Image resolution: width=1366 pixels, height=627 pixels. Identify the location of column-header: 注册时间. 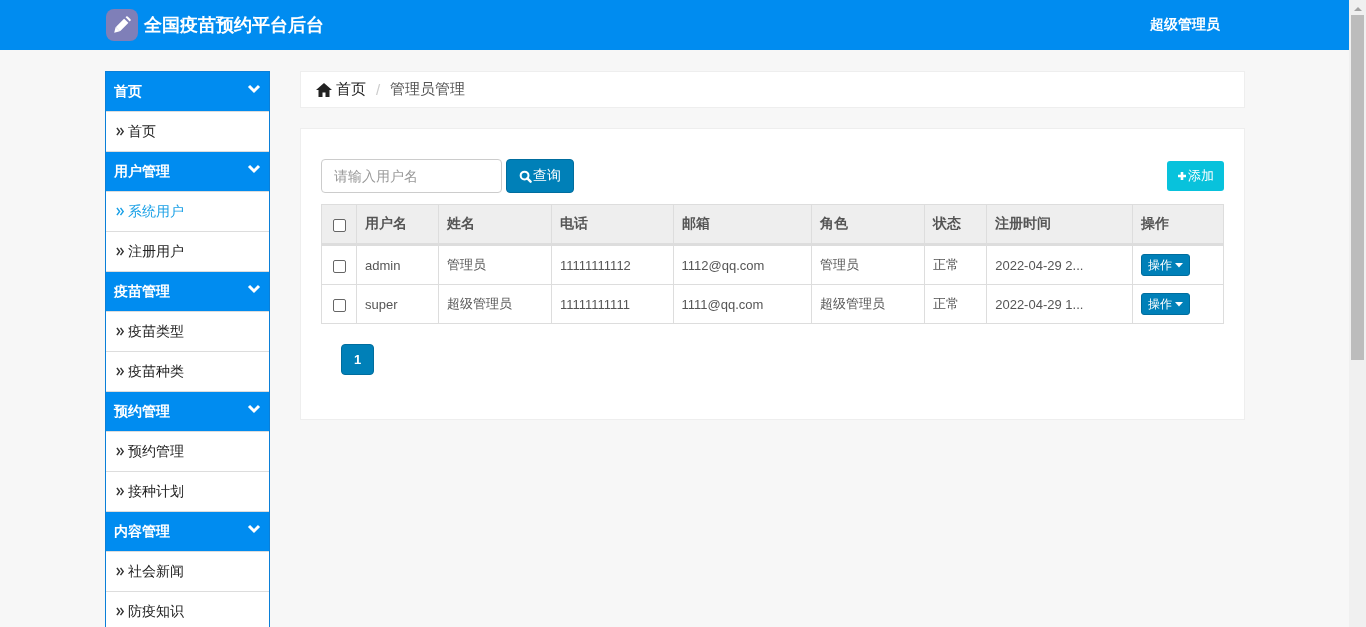
(1059, 224).